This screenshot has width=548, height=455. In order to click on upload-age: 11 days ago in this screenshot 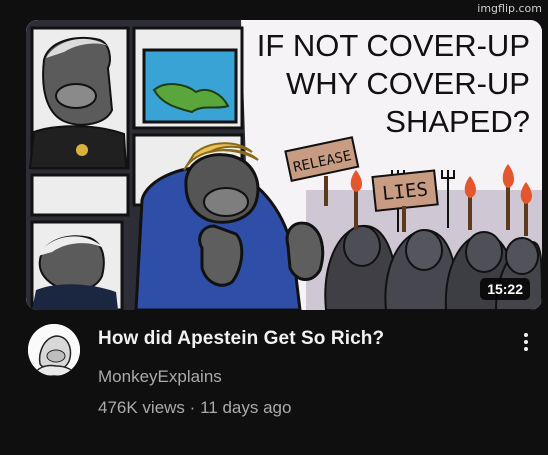, I will do `click(246, 407)`.